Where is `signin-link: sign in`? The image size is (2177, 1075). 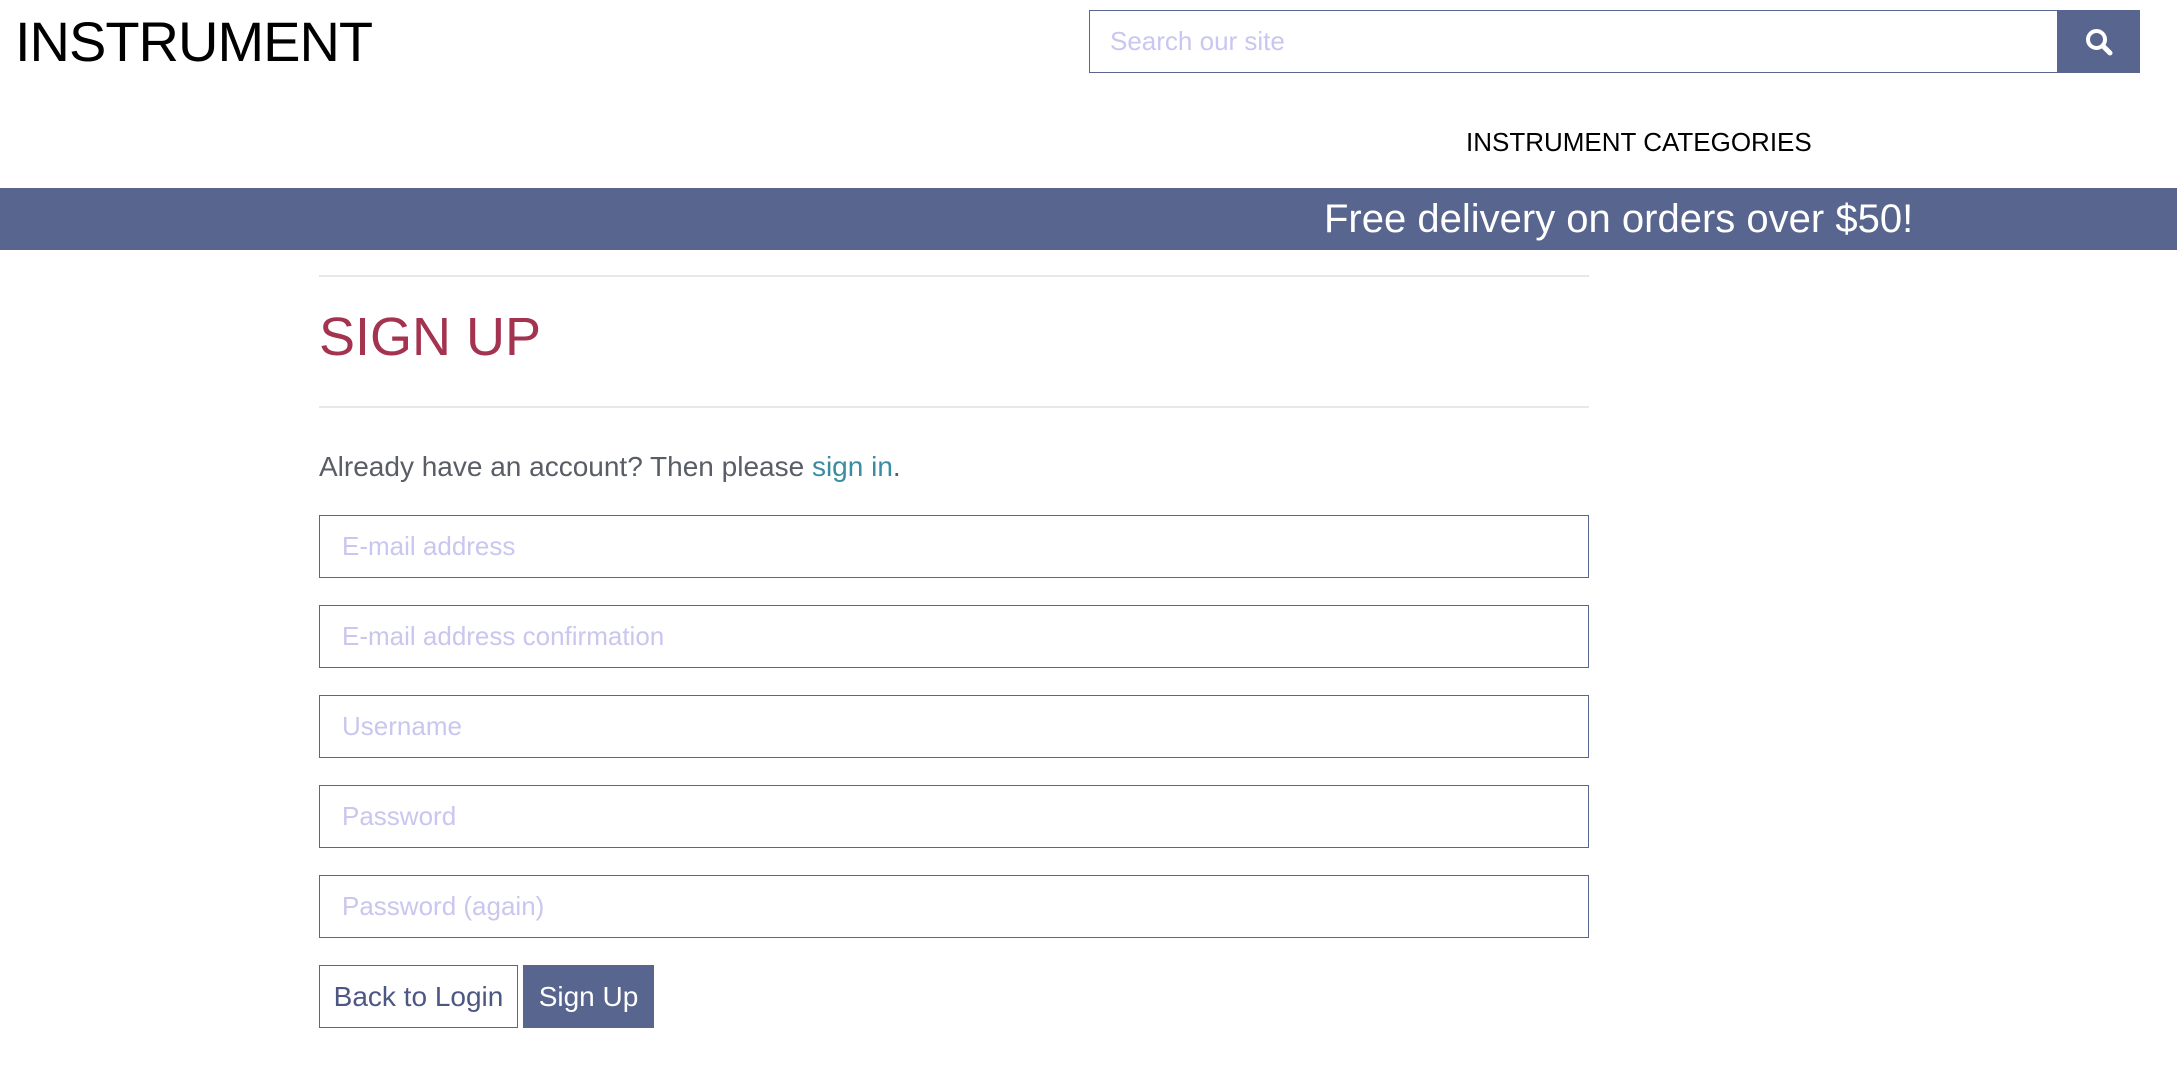
signin-link: sign in is located at coordinates (852, 466).